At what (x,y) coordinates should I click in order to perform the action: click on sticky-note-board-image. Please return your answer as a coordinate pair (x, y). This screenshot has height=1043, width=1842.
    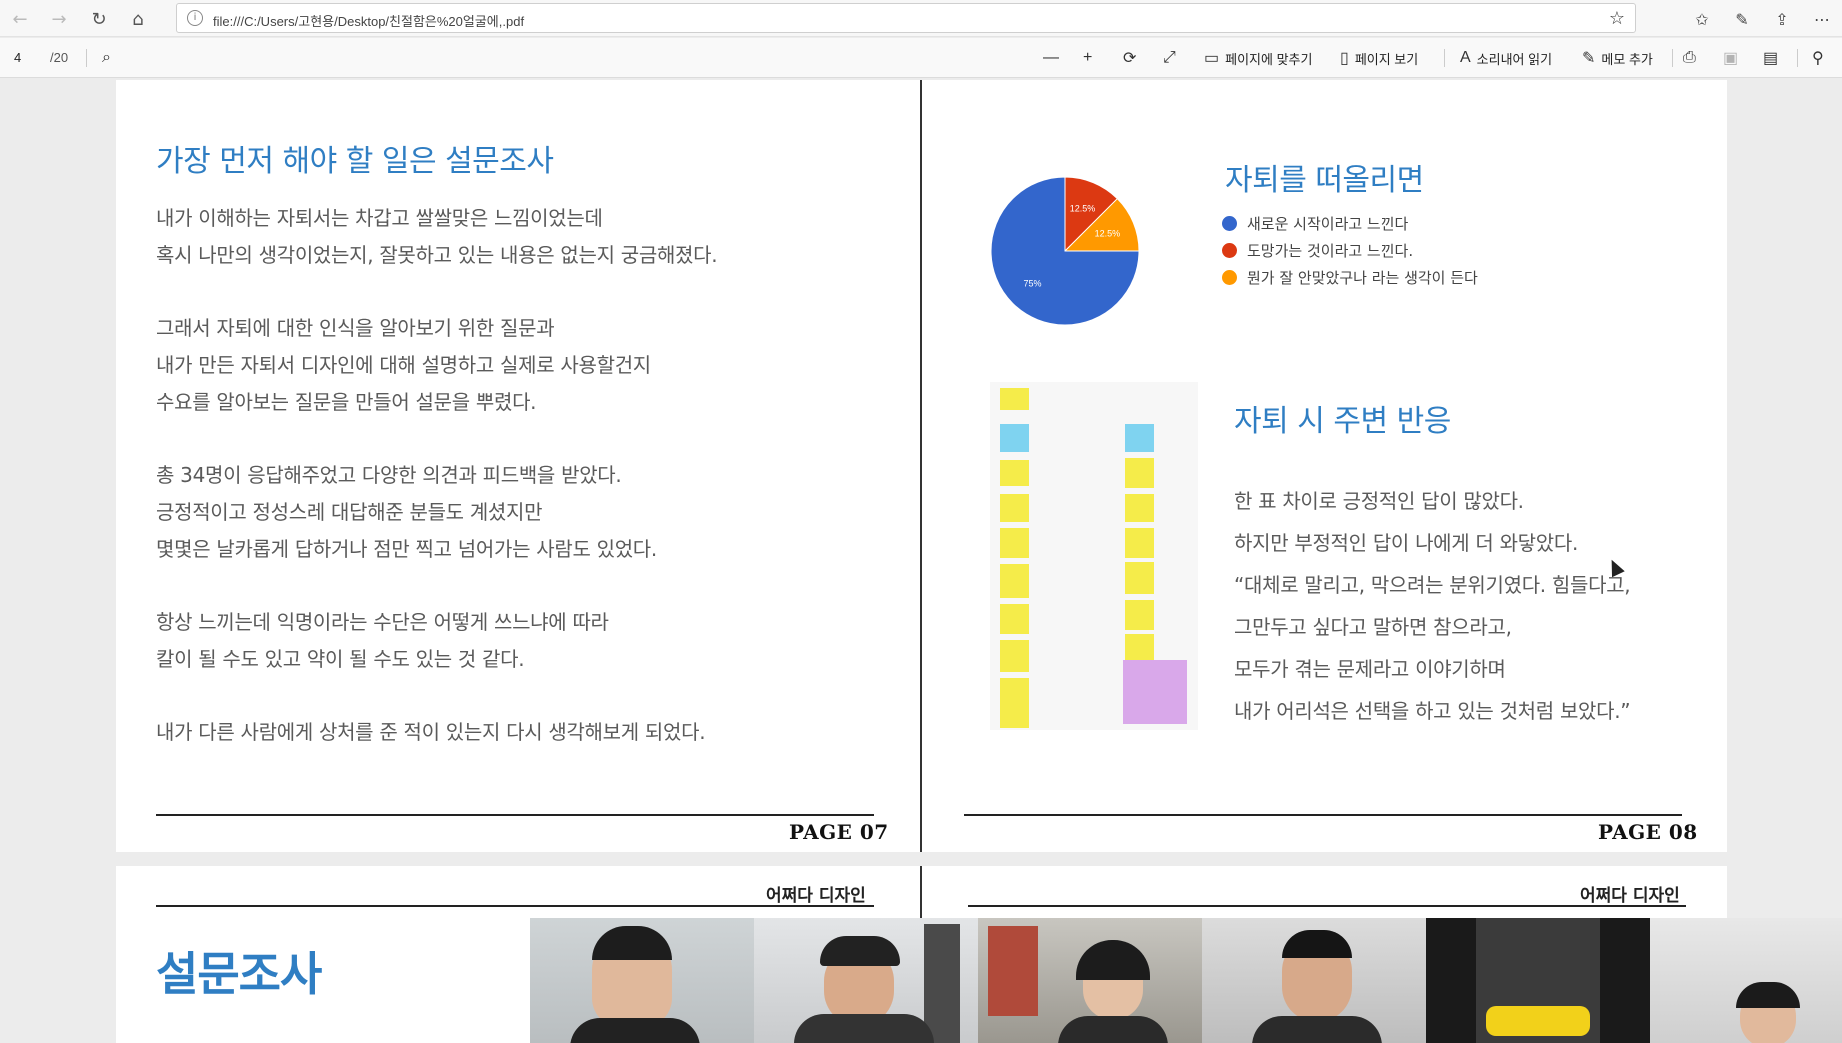
    Looking at the image, I should click on (1094, 556).